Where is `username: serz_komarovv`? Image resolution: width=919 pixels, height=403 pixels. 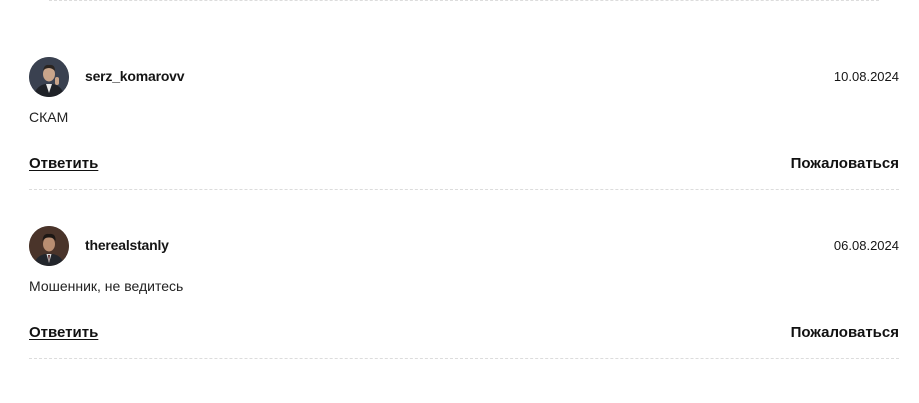 username: serz_komarovv is located at coordinates (135, 76).